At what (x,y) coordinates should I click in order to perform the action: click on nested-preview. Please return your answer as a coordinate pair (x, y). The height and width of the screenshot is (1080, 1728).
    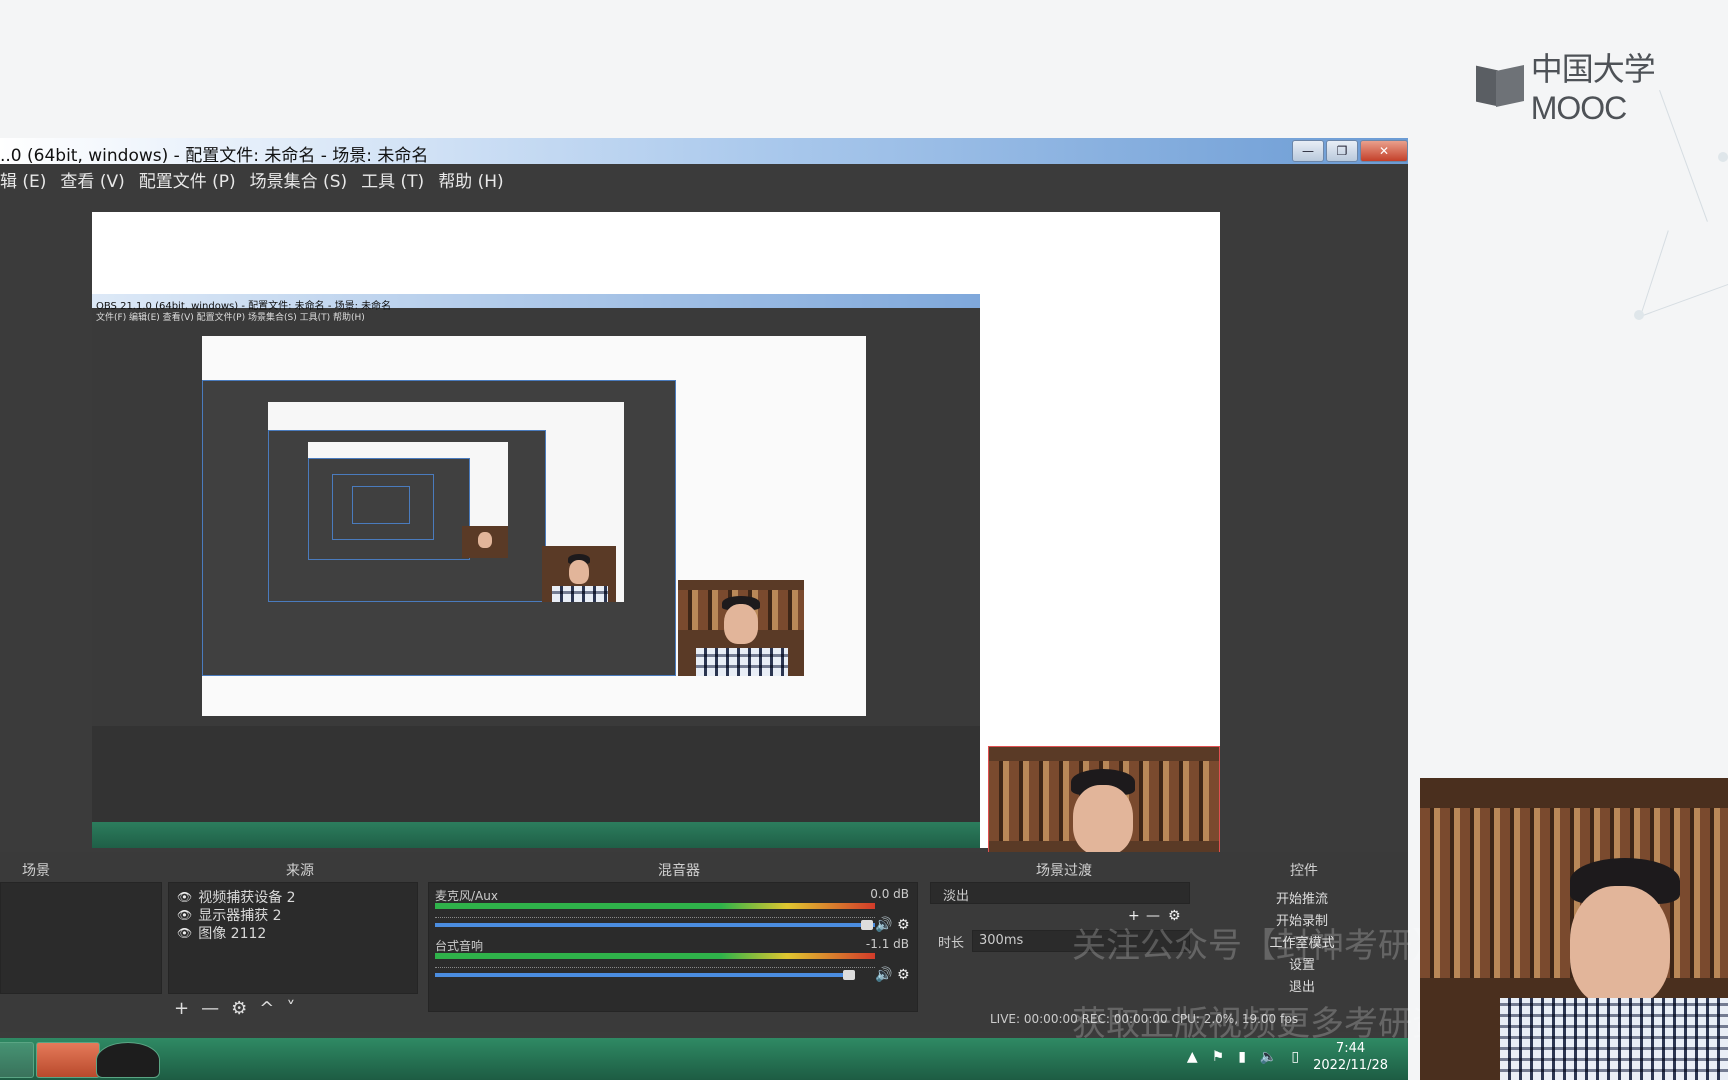
    Looking at the image, I should click on (534, 526).